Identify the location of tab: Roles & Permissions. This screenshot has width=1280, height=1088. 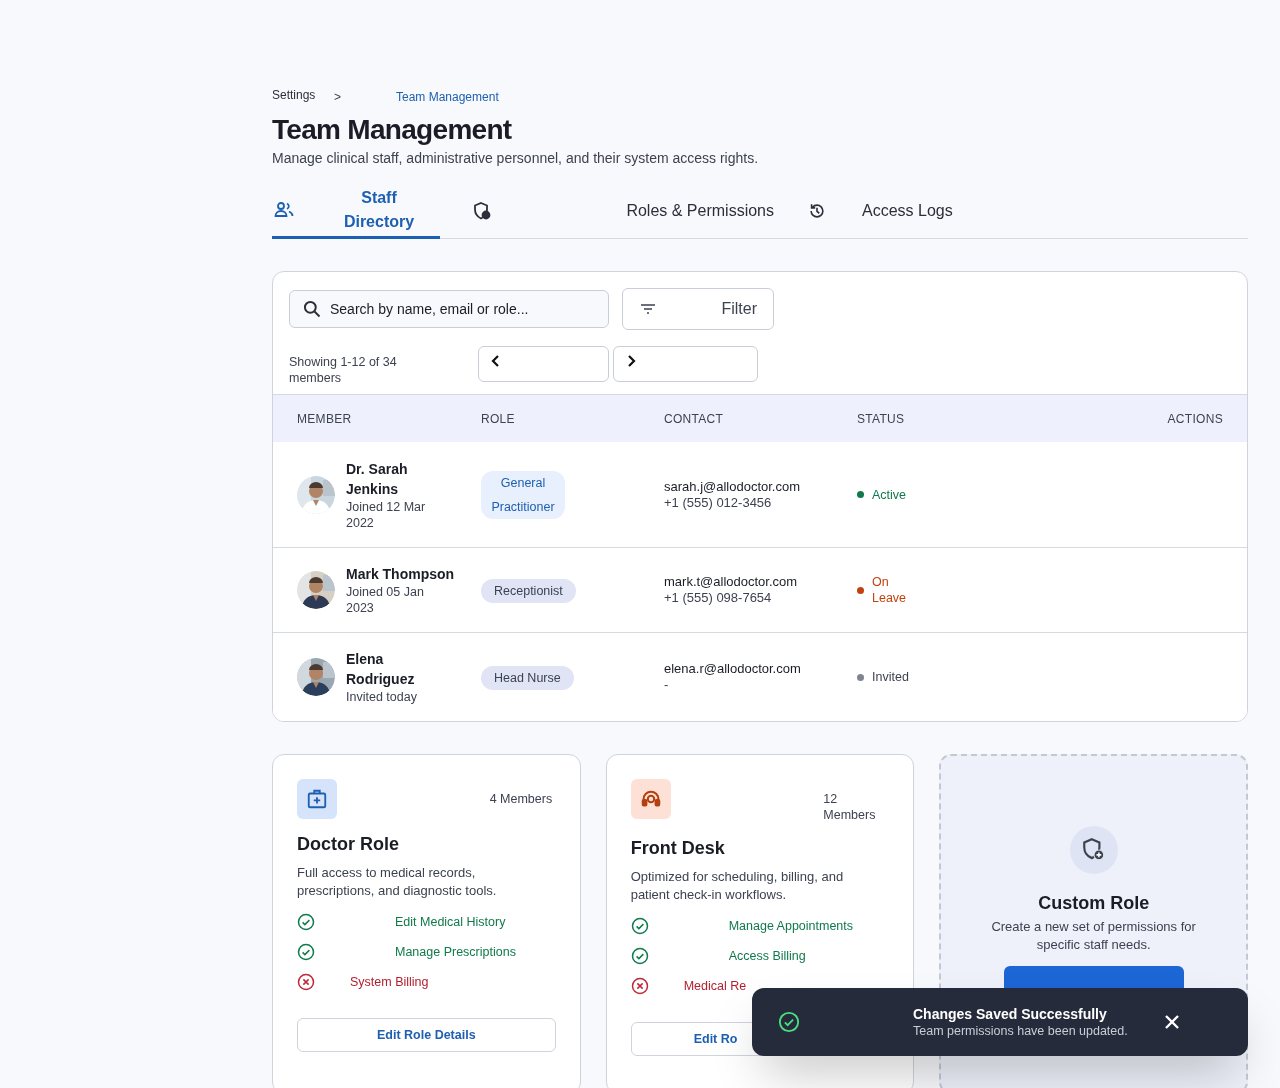
(624, 210).